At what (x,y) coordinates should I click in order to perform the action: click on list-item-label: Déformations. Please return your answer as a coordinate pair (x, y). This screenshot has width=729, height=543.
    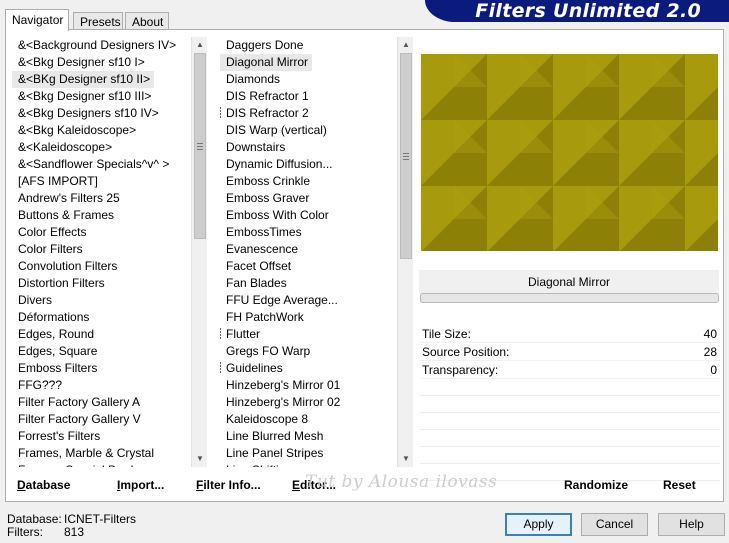
    Looking at the image, I should click on (54, 317).